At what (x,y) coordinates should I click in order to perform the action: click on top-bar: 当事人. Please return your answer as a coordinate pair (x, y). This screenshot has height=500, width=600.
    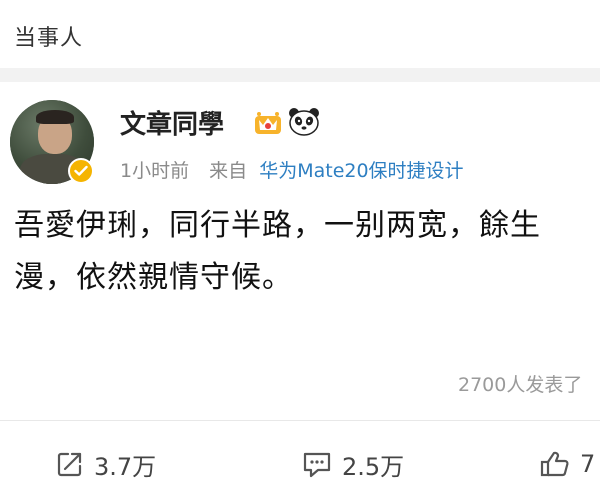
    Looking at the image, I should click on (300, 34).